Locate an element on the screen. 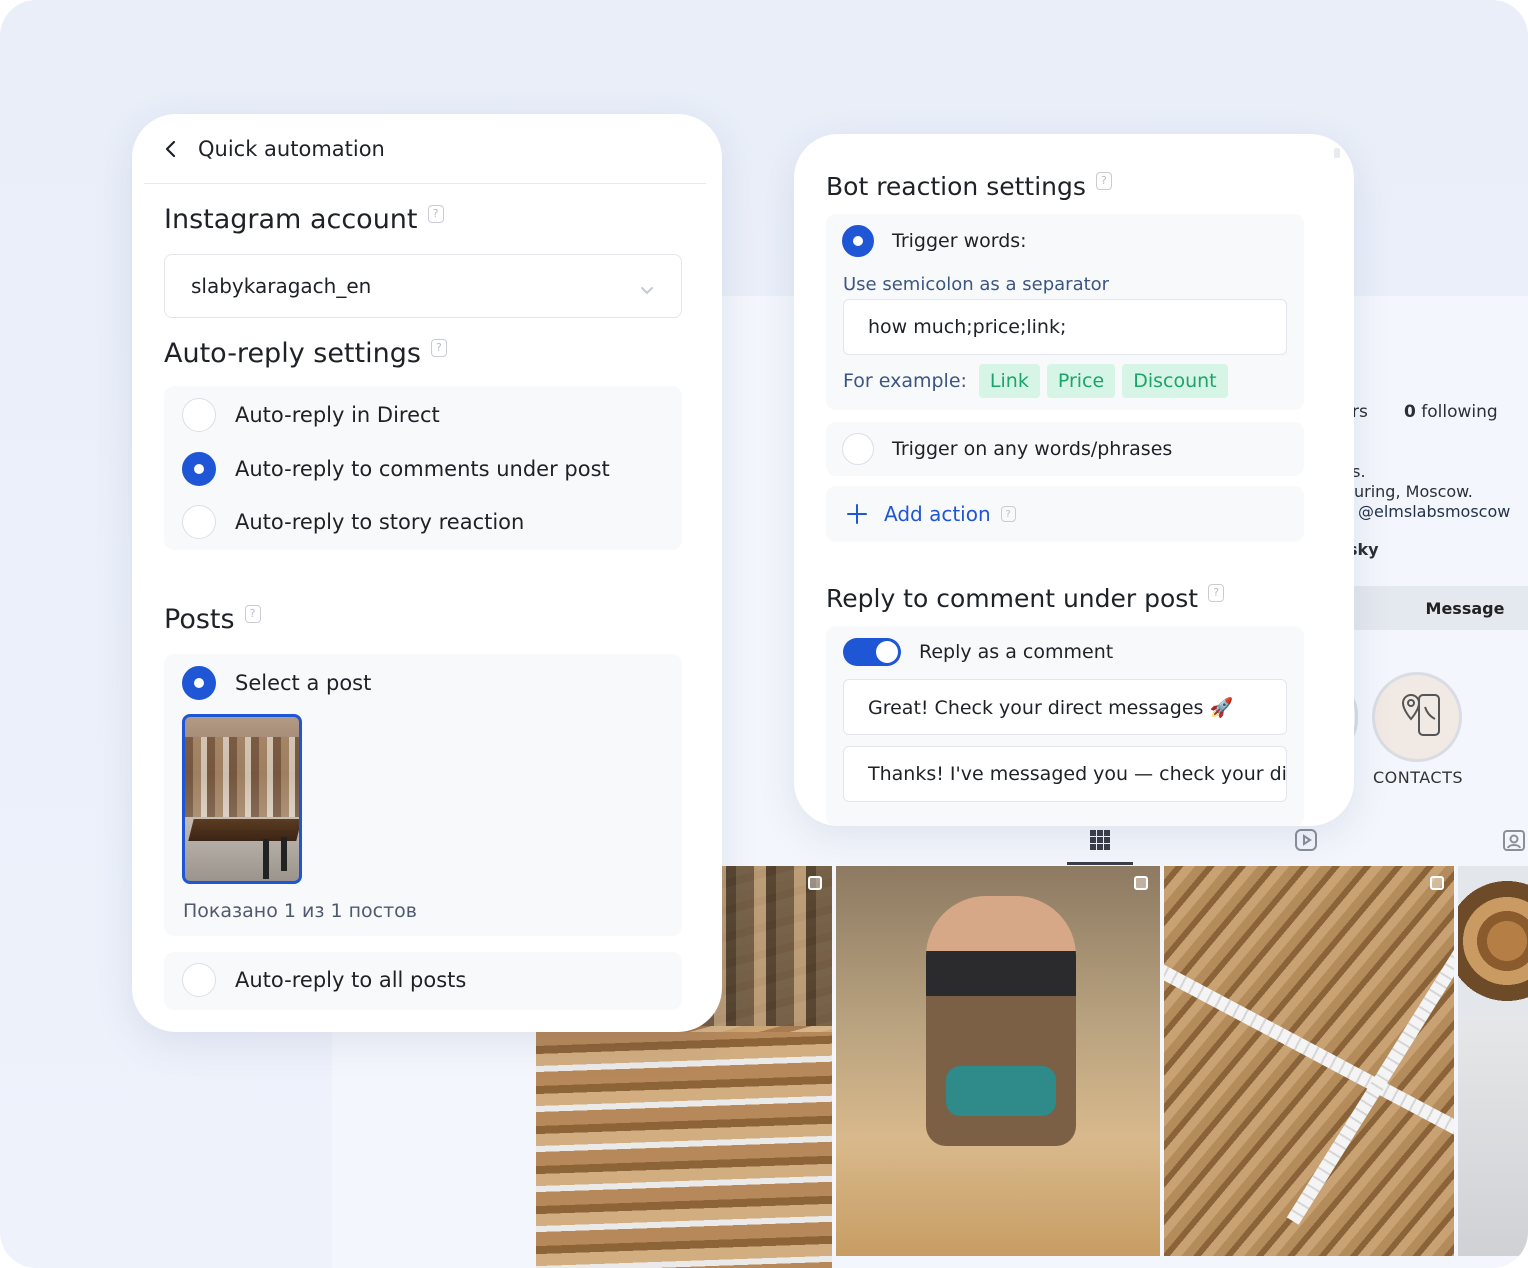 Image resolution: width=1528 pixels, height=1268 pixels. auto-reply-section-title: Auto-reply settings ? is located at coordinates (305, 353).